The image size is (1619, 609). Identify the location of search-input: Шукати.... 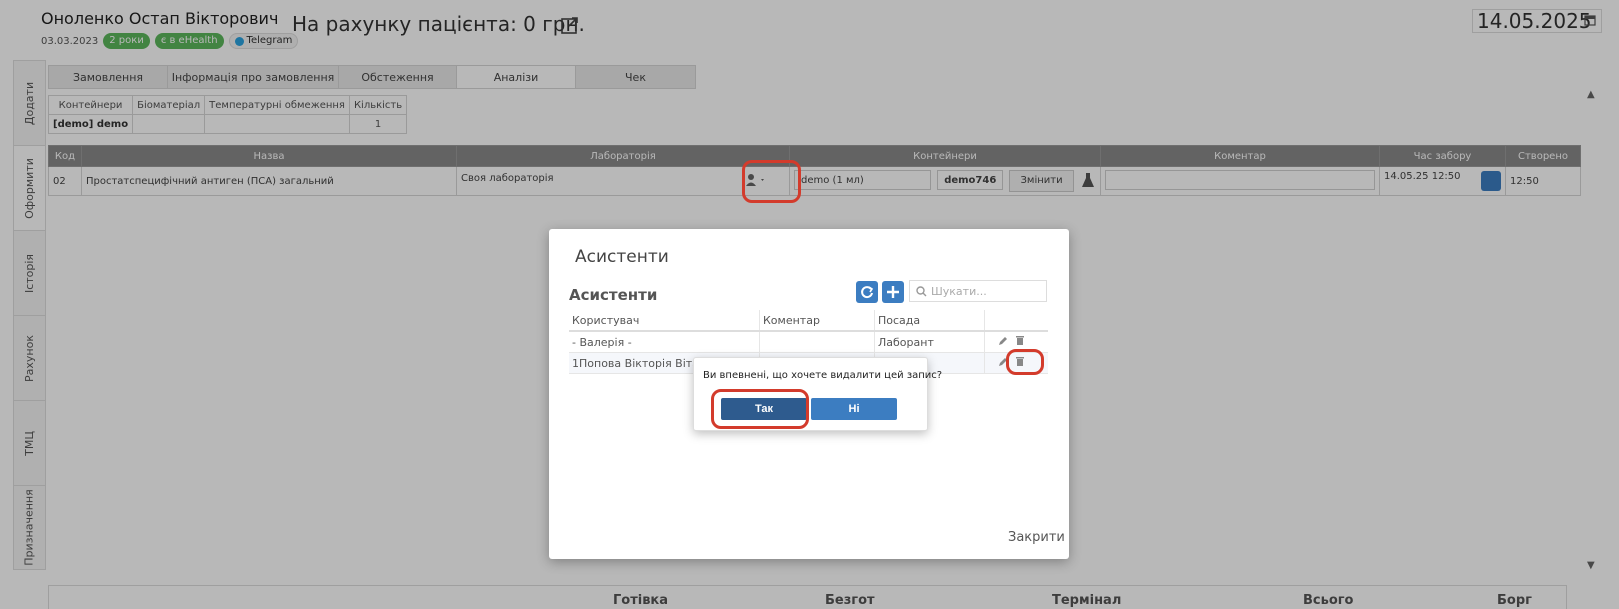
(978, 291).